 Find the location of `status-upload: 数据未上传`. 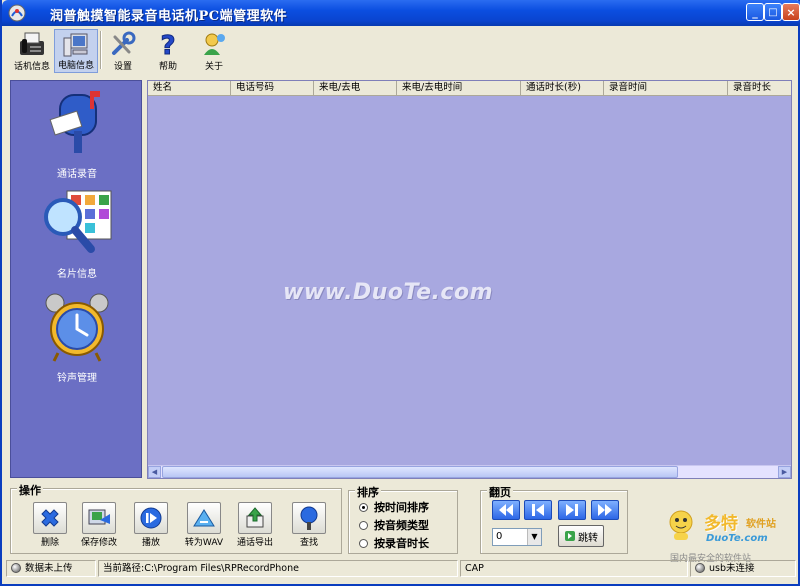

status-upload: 数据未上传 is located at coordinates (51, 568).